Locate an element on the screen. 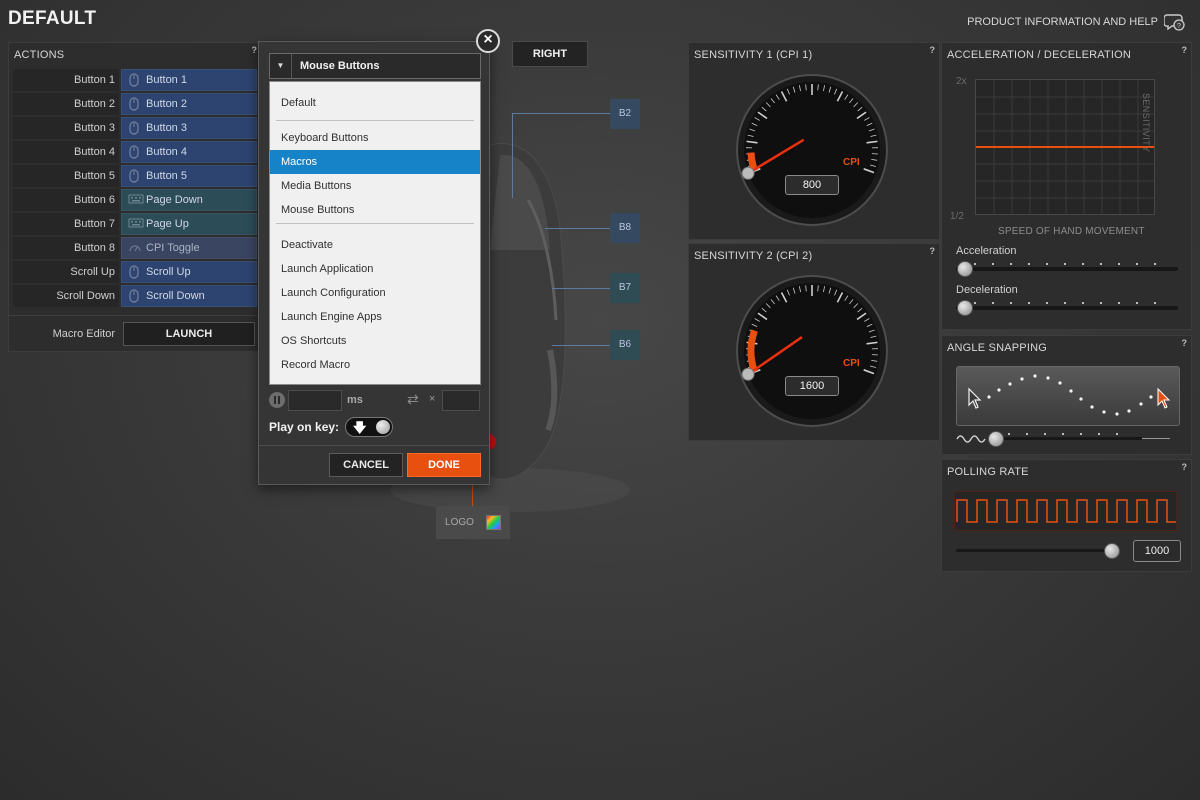  category-dropdown: ▼ Mouse Buttons is located at coordinates (375, 66).